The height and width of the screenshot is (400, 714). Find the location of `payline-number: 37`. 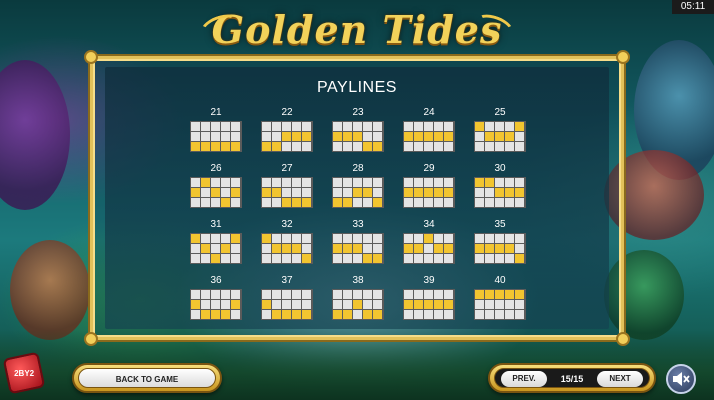

payline-number: 37 is located at coordinates (287, 280).